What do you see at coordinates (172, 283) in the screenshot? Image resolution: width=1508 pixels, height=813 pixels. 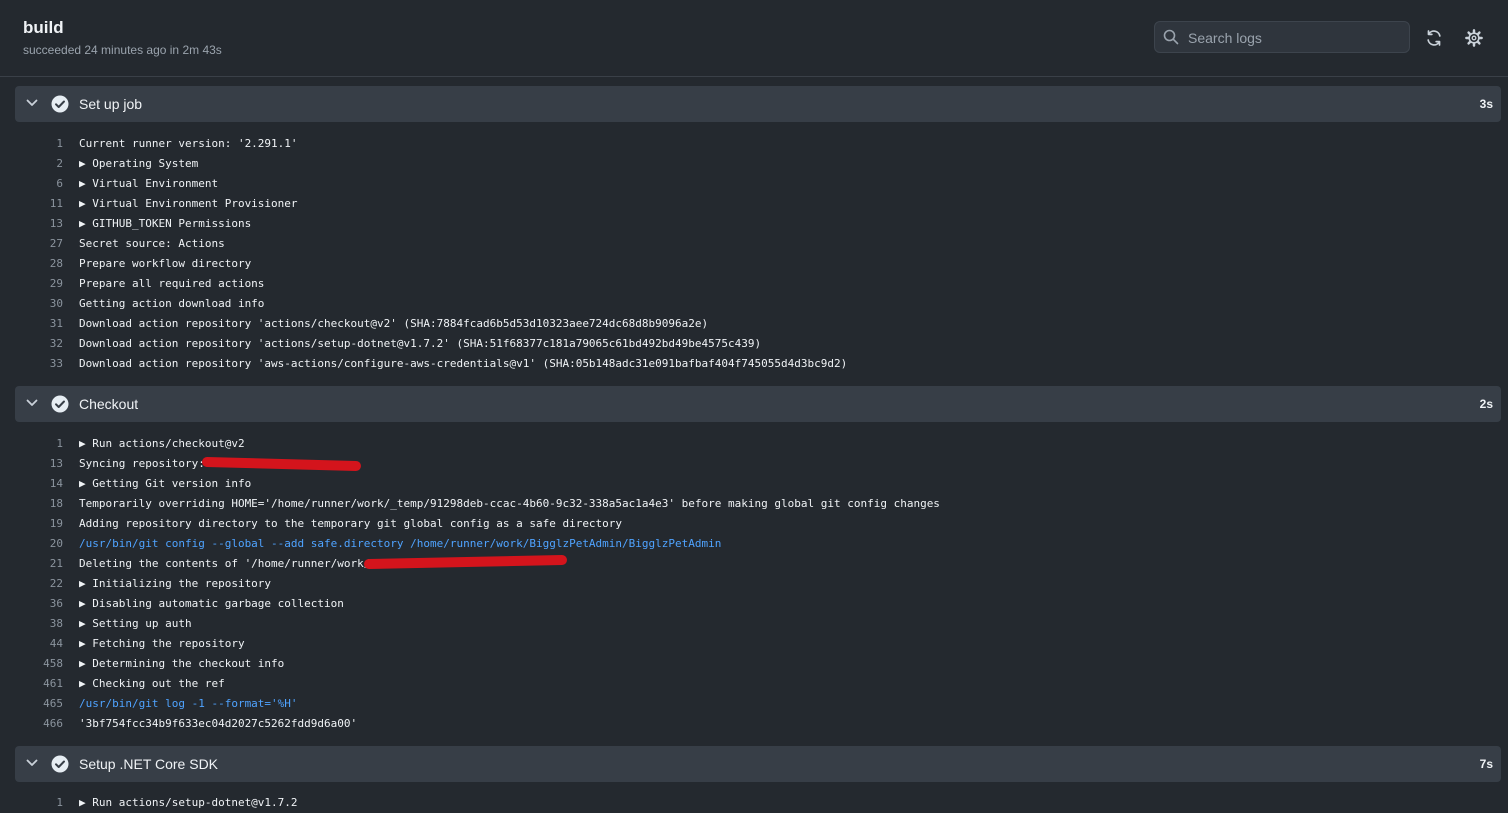 I see `line-text: Prepare all required actions` at bounding box center [172, 283].